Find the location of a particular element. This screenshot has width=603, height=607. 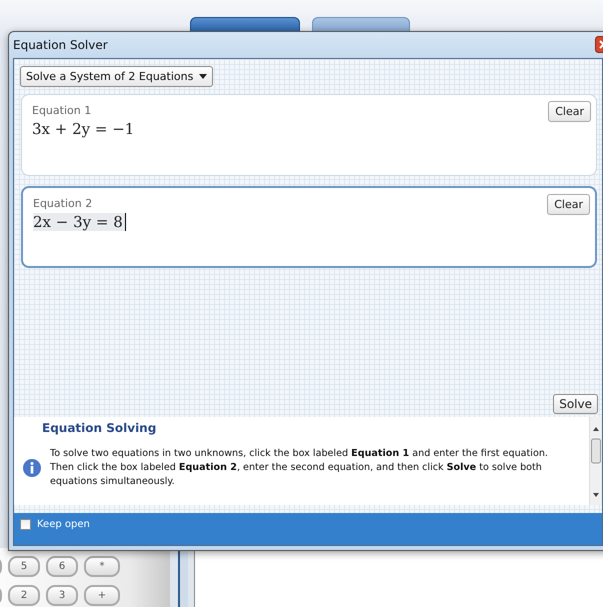

keypad-key: 2 is located at coordinates (24, 595).